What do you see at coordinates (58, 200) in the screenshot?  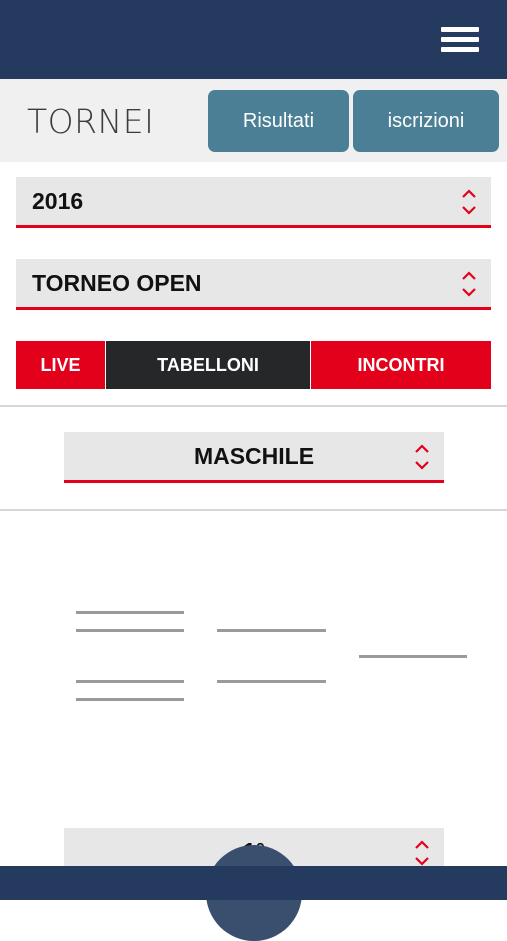 I see `year-select-value: 2016` at bounding box center [58, 200].